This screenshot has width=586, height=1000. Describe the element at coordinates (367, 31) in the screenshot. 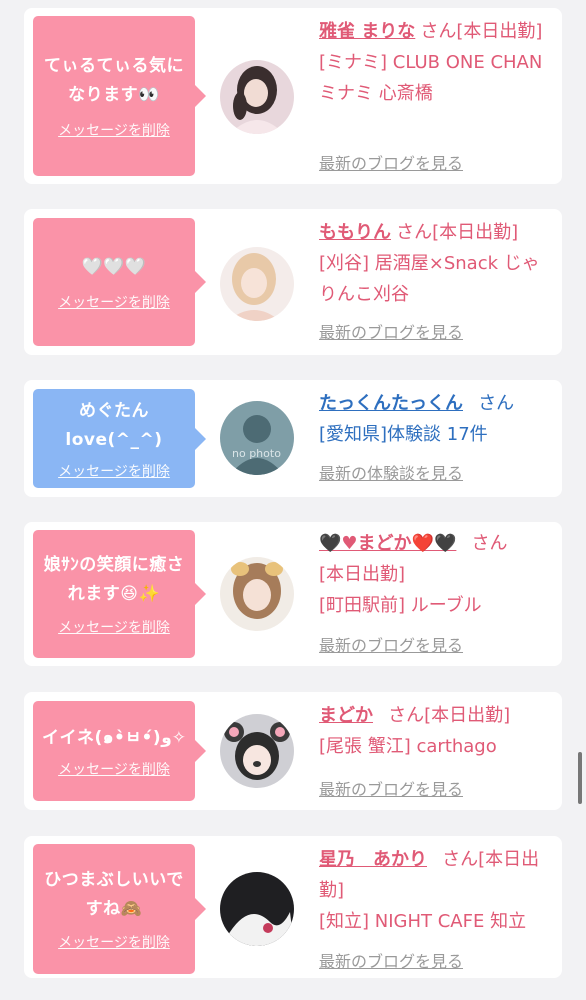

I see `profile-name-link: 雅雀 まりな` at that location.